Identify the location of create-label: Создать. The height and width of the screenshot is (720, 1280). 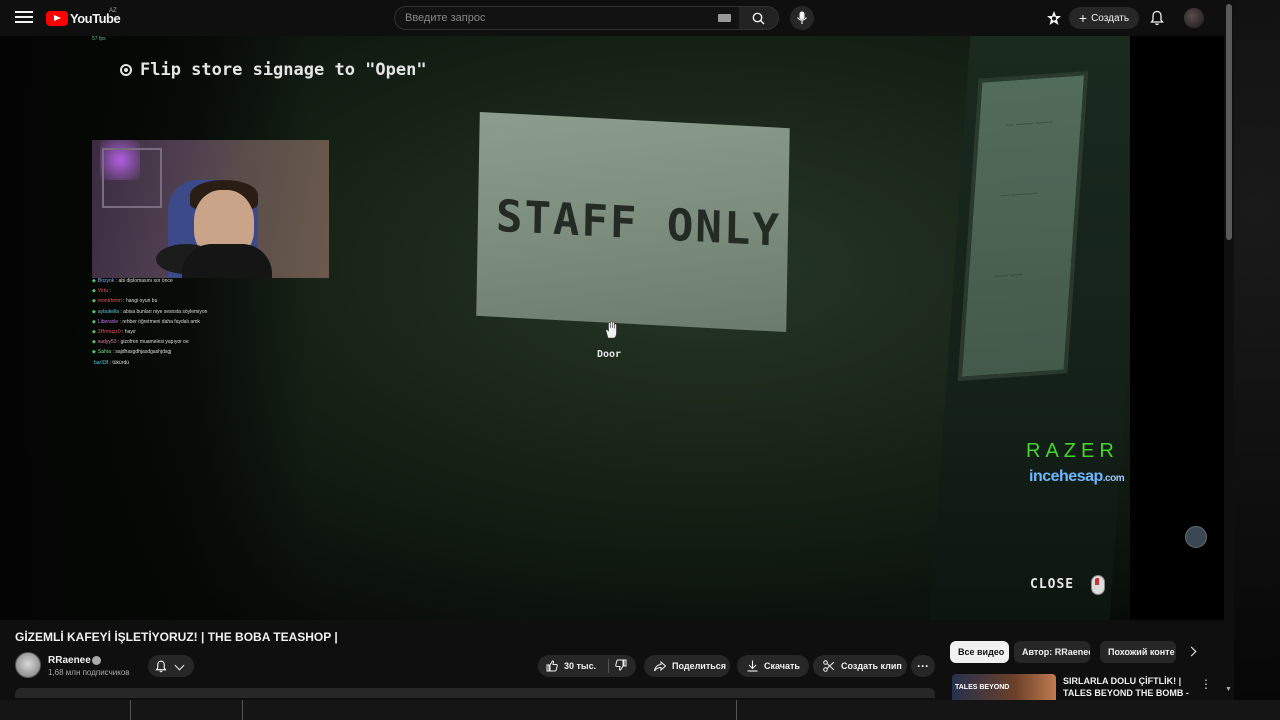
(1110, 18).